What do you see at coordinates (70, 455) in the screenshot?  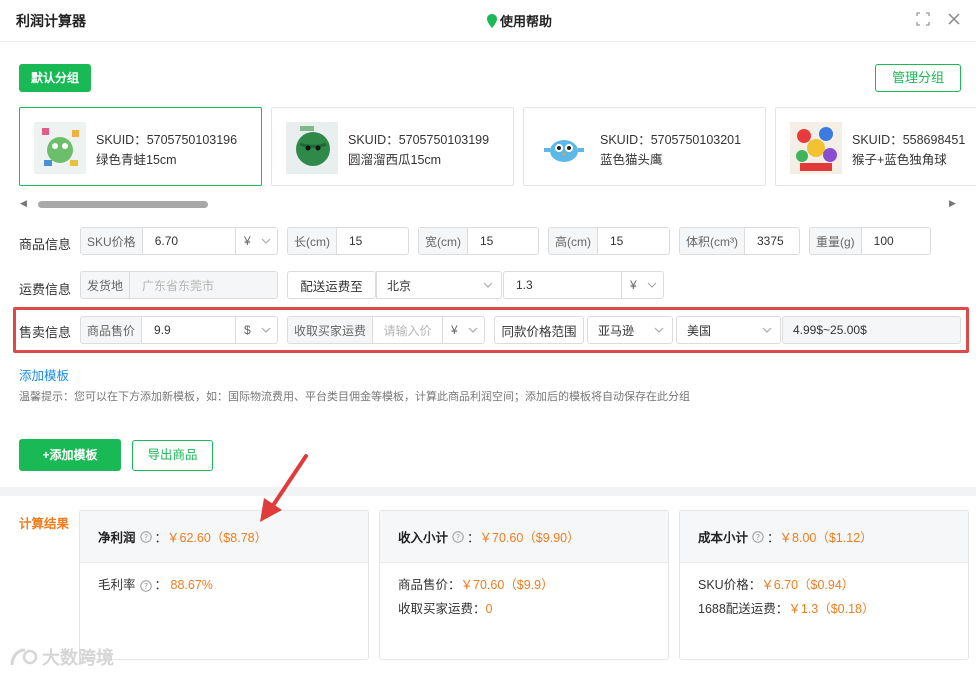 I see `add-template-button: +添加模板` at bounding box center [70, 455].